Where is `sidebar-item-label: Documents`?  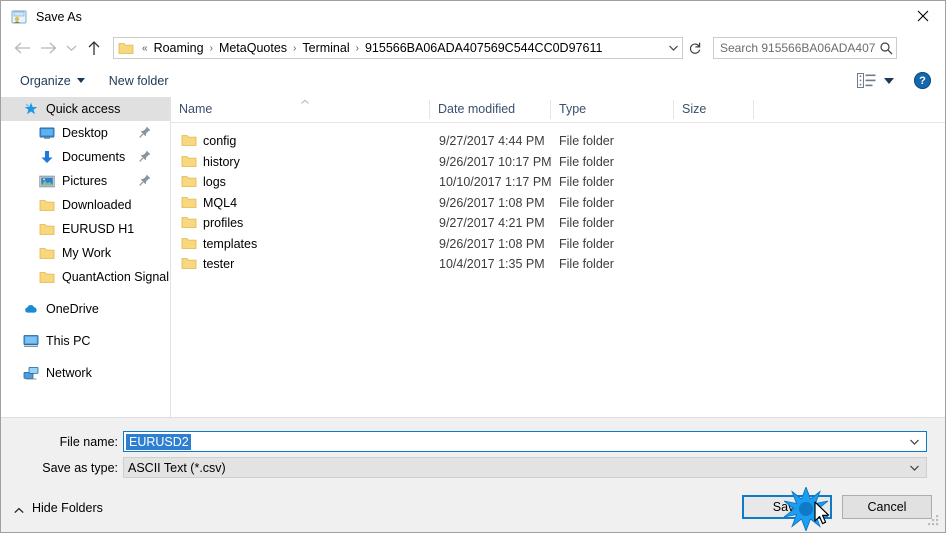 sidebar-item-label: Documents is located at coordinates (94, 157).